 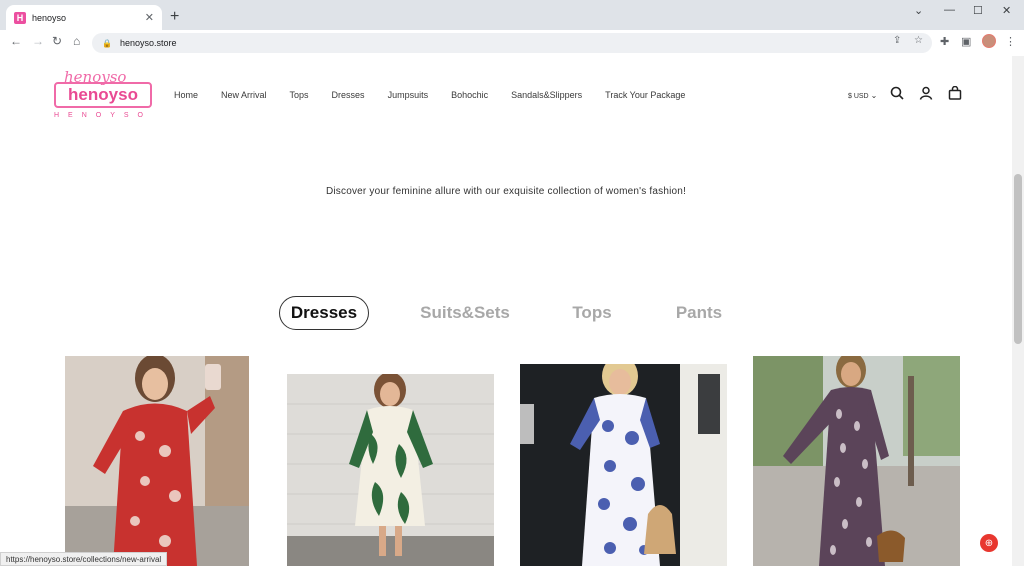 I want to click on logo-spaced-text: HENOYSO, so click(x=103, y=115).